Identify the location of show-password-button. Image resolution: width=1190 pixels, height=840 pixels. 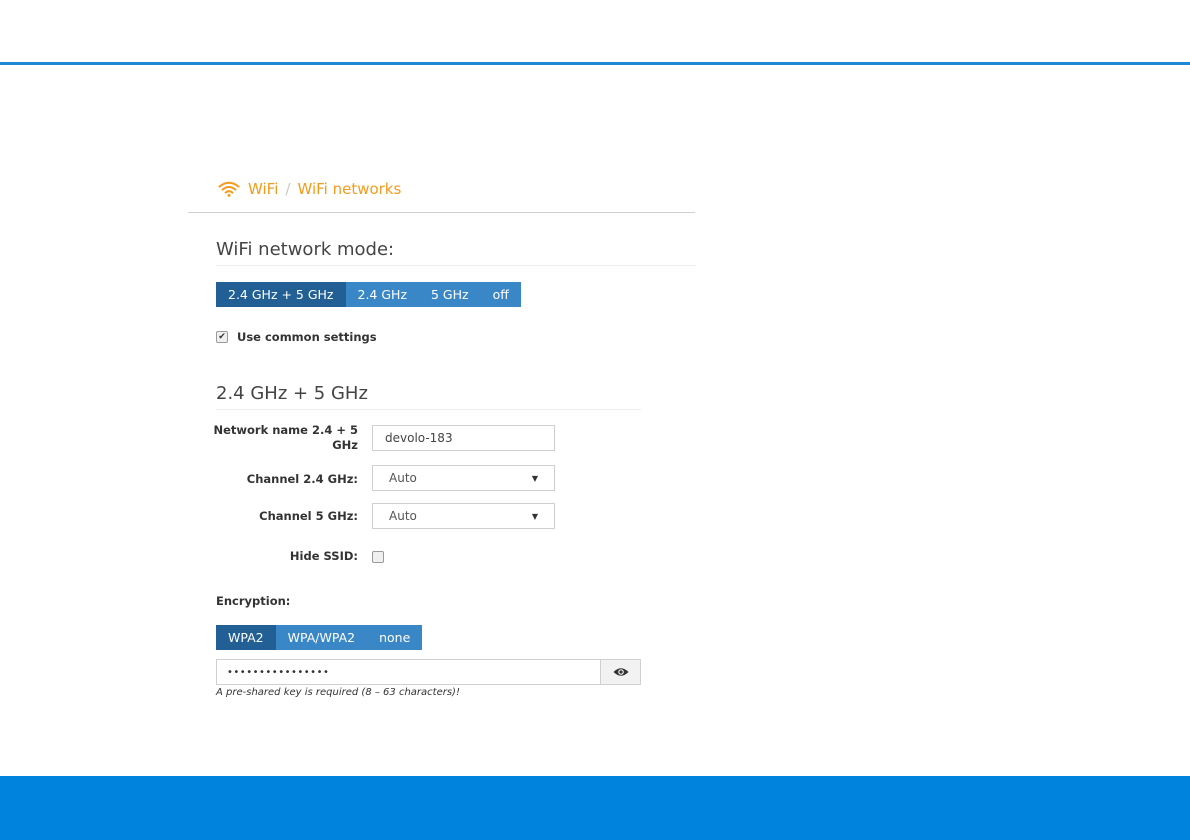
(620, 672).